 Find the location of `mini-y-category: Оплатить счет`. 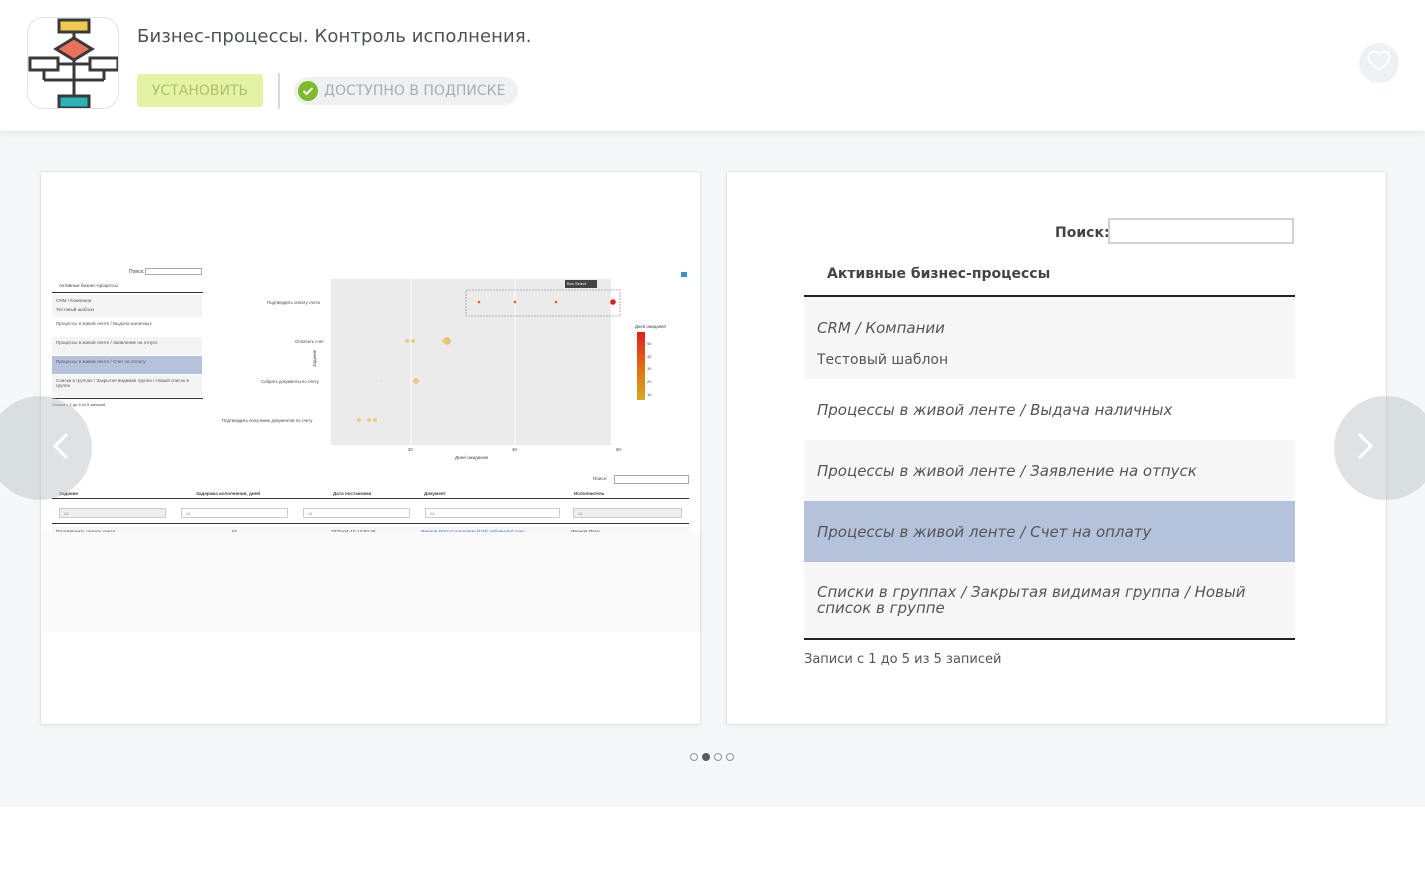

mini-y-category: Оплатить счет is located at coordinates (309, 341).